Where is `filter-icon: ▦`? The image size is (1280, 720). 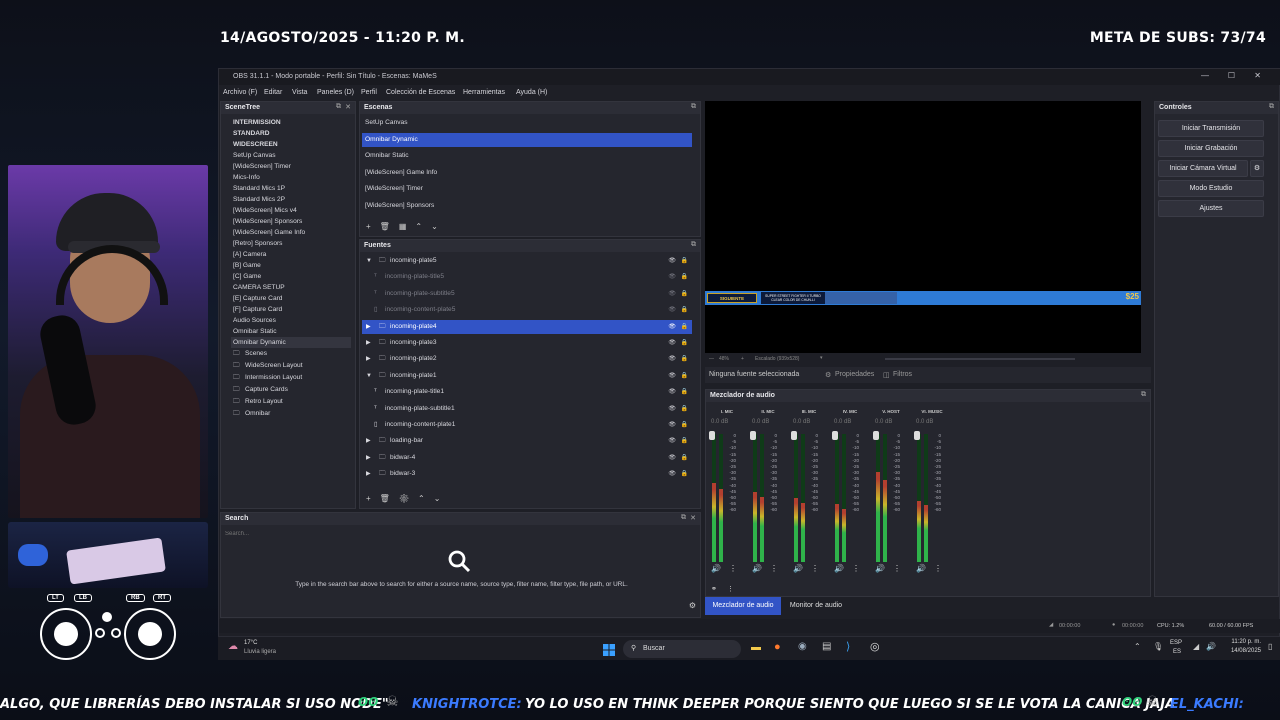 filter-icon: ▦ is located at coordinates (407, 226).